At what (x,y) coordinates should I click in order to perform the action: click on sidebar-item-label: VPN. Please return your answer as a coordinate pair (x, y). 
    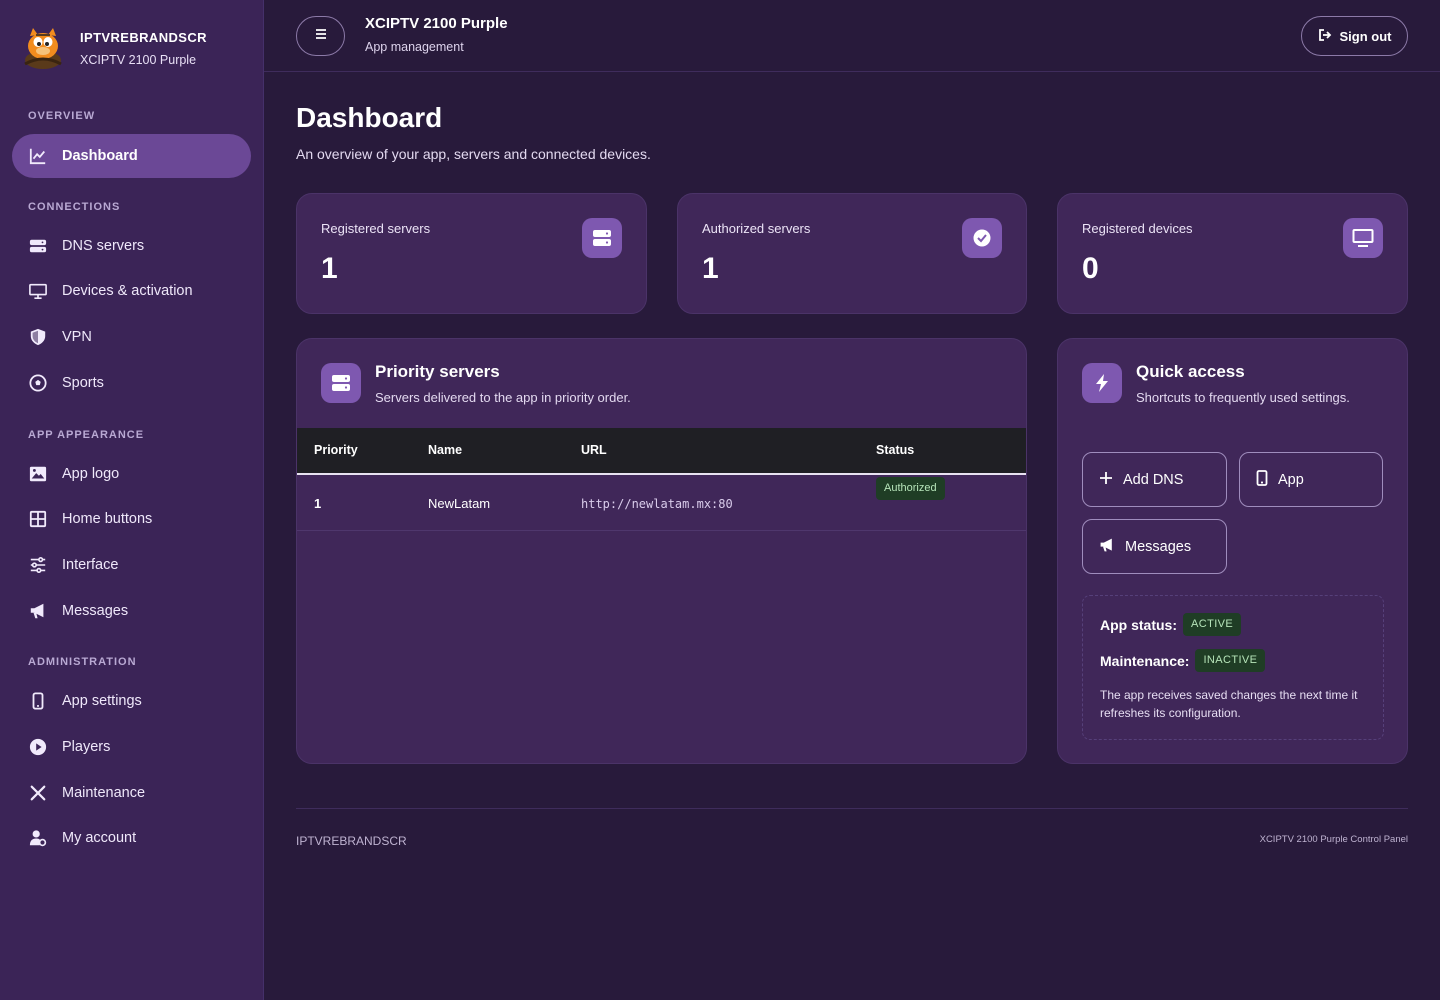
    Looking at the image, I should click on (77, 337).